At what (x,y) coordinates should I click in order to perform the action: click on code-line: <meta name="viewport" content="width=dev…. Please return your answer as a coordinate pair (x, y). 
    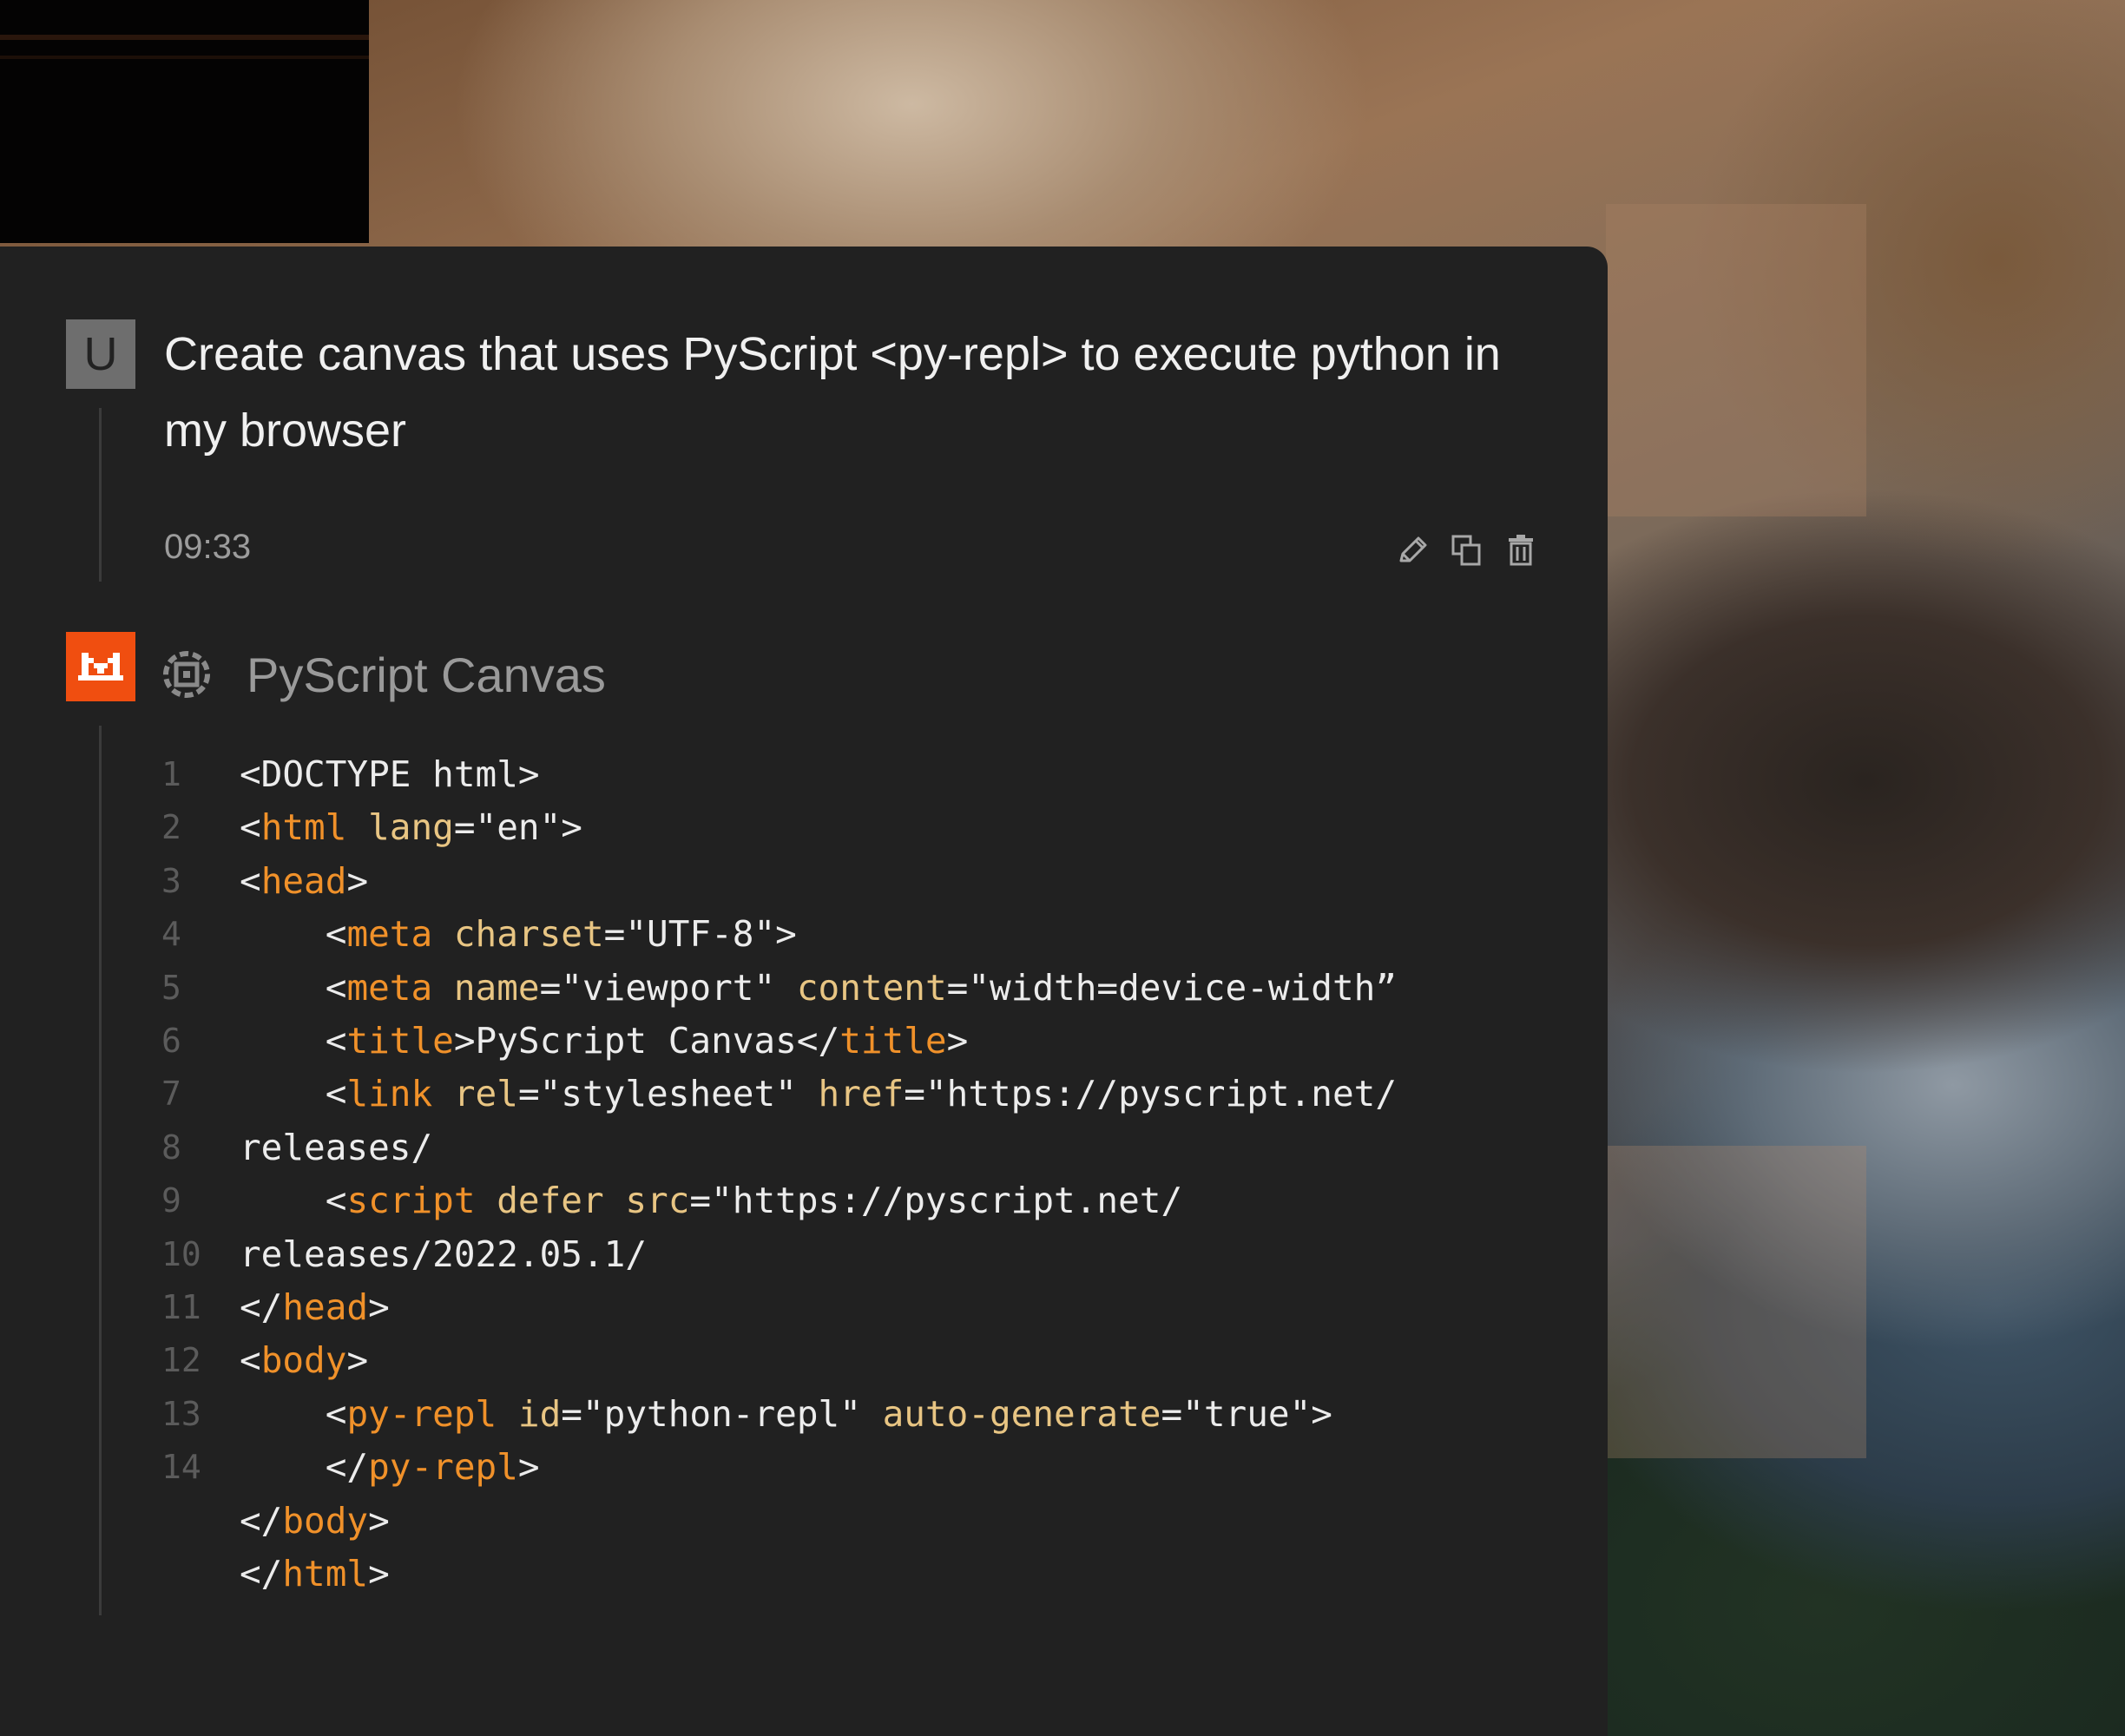
    Looking at the image, I should click on (818, 988).